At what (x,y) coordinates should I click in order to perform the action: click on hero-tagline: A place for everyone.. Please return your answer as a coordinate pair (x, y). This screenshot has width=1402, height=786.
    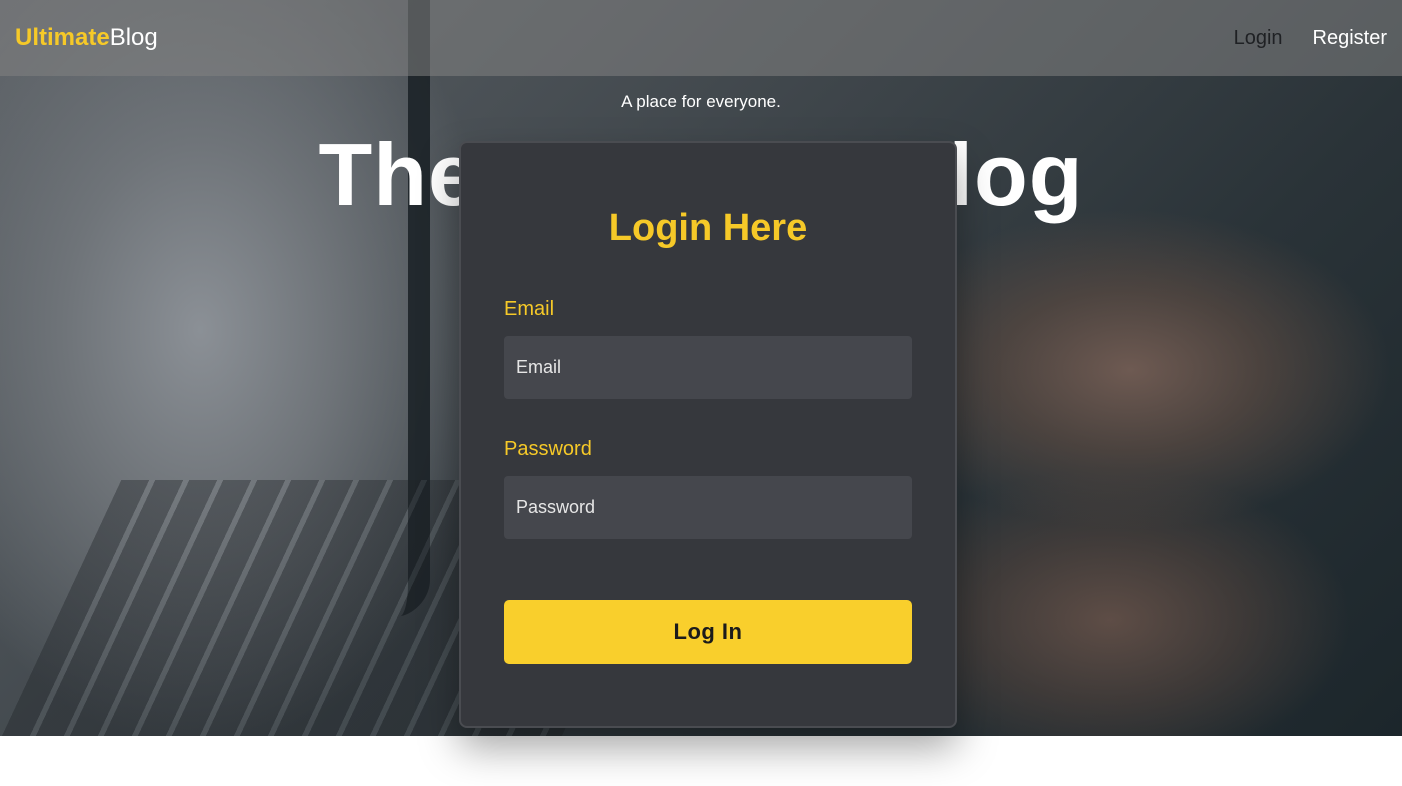
    Looking at the image, I should click on (701, 101).